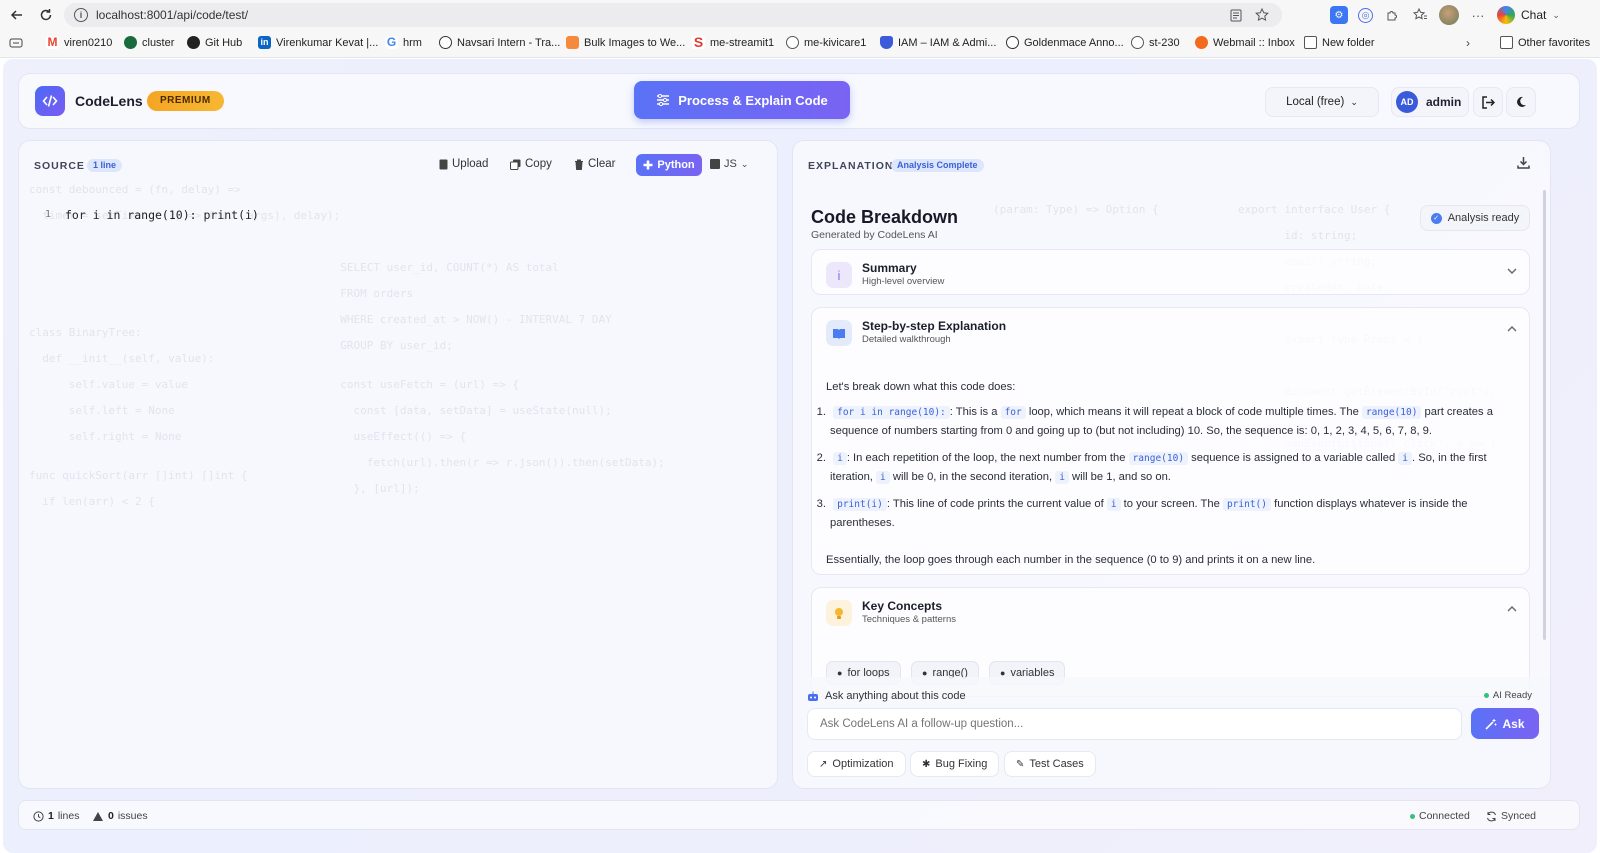 The image size is (1600, 853). Describe the element at coordinates (1050, 764) in the screenshot. I see `suggestion-chip-test-cases: ✎ Test Cases` at that location.